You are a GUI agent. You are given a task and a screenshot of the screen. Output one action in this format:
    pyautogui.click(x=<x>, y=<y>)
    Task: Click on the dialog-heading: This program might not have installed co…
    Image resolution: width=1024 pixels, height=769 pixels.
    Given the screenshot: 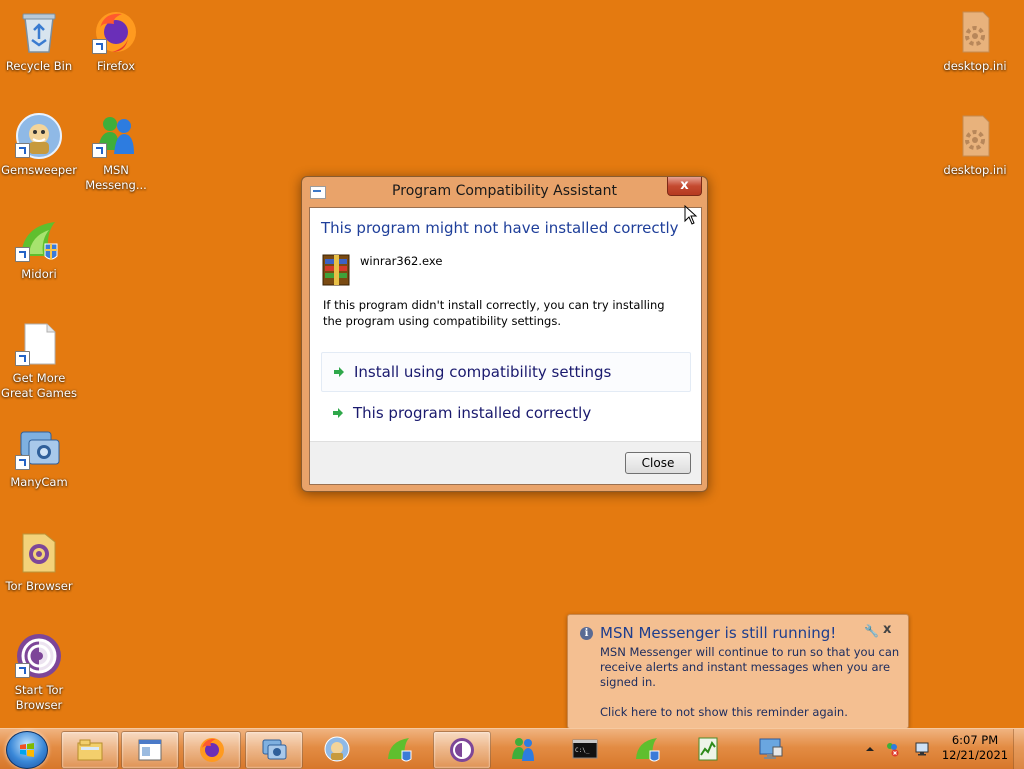 What is the action you would take?
    pyautogui.click(x=500, y=228)
    